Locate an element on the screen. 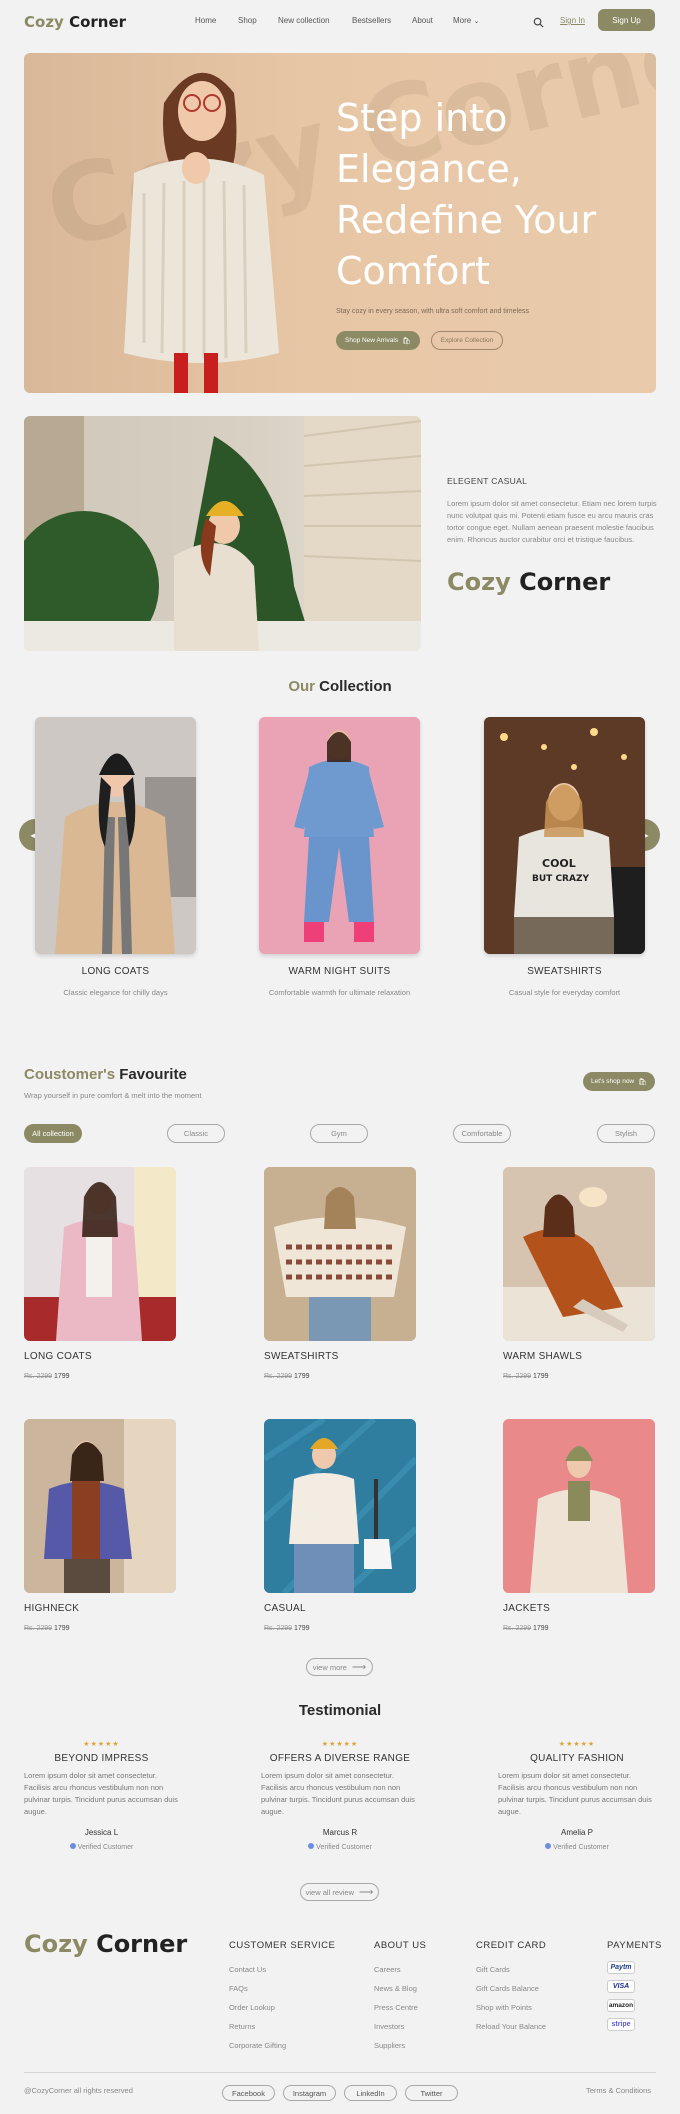 The width and height of the screenshot is (680, 2114). product-jackets-photo is located at coordinates (579, 1506).